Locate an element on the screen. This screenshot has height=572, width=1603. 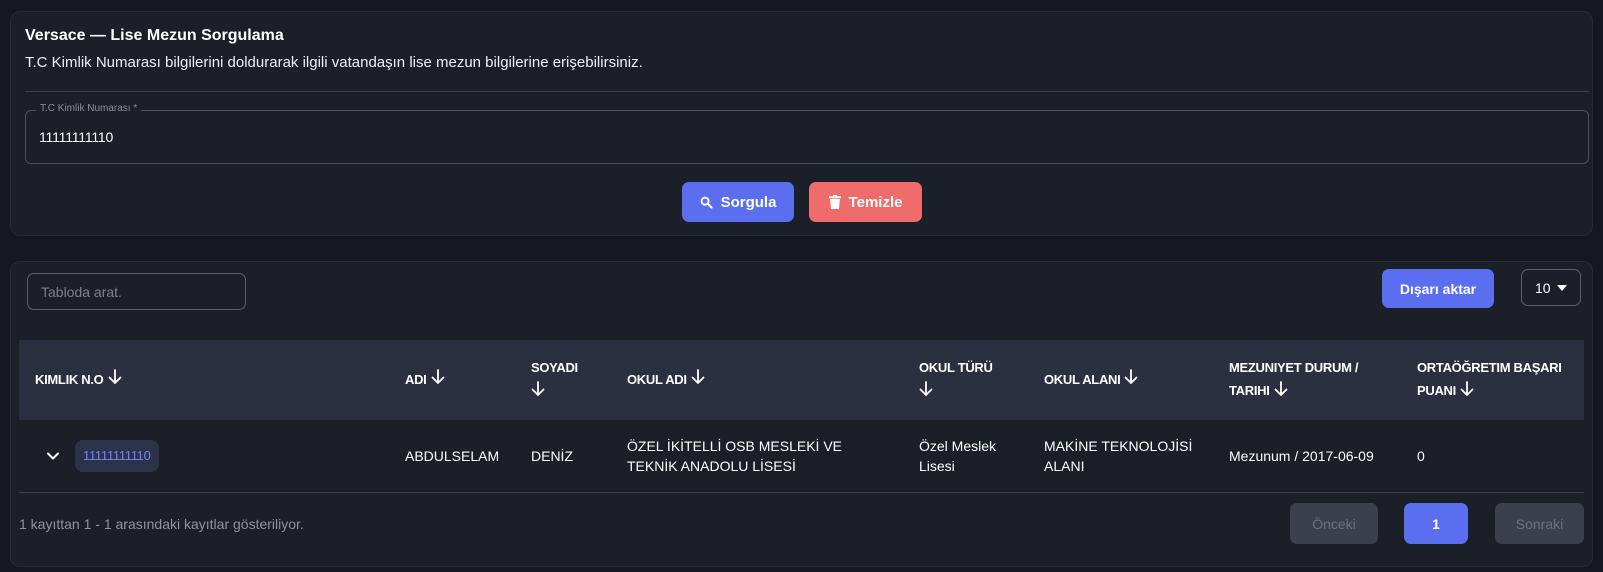
export-button: Dışarı aktar is located at coordinates (1438, 288).